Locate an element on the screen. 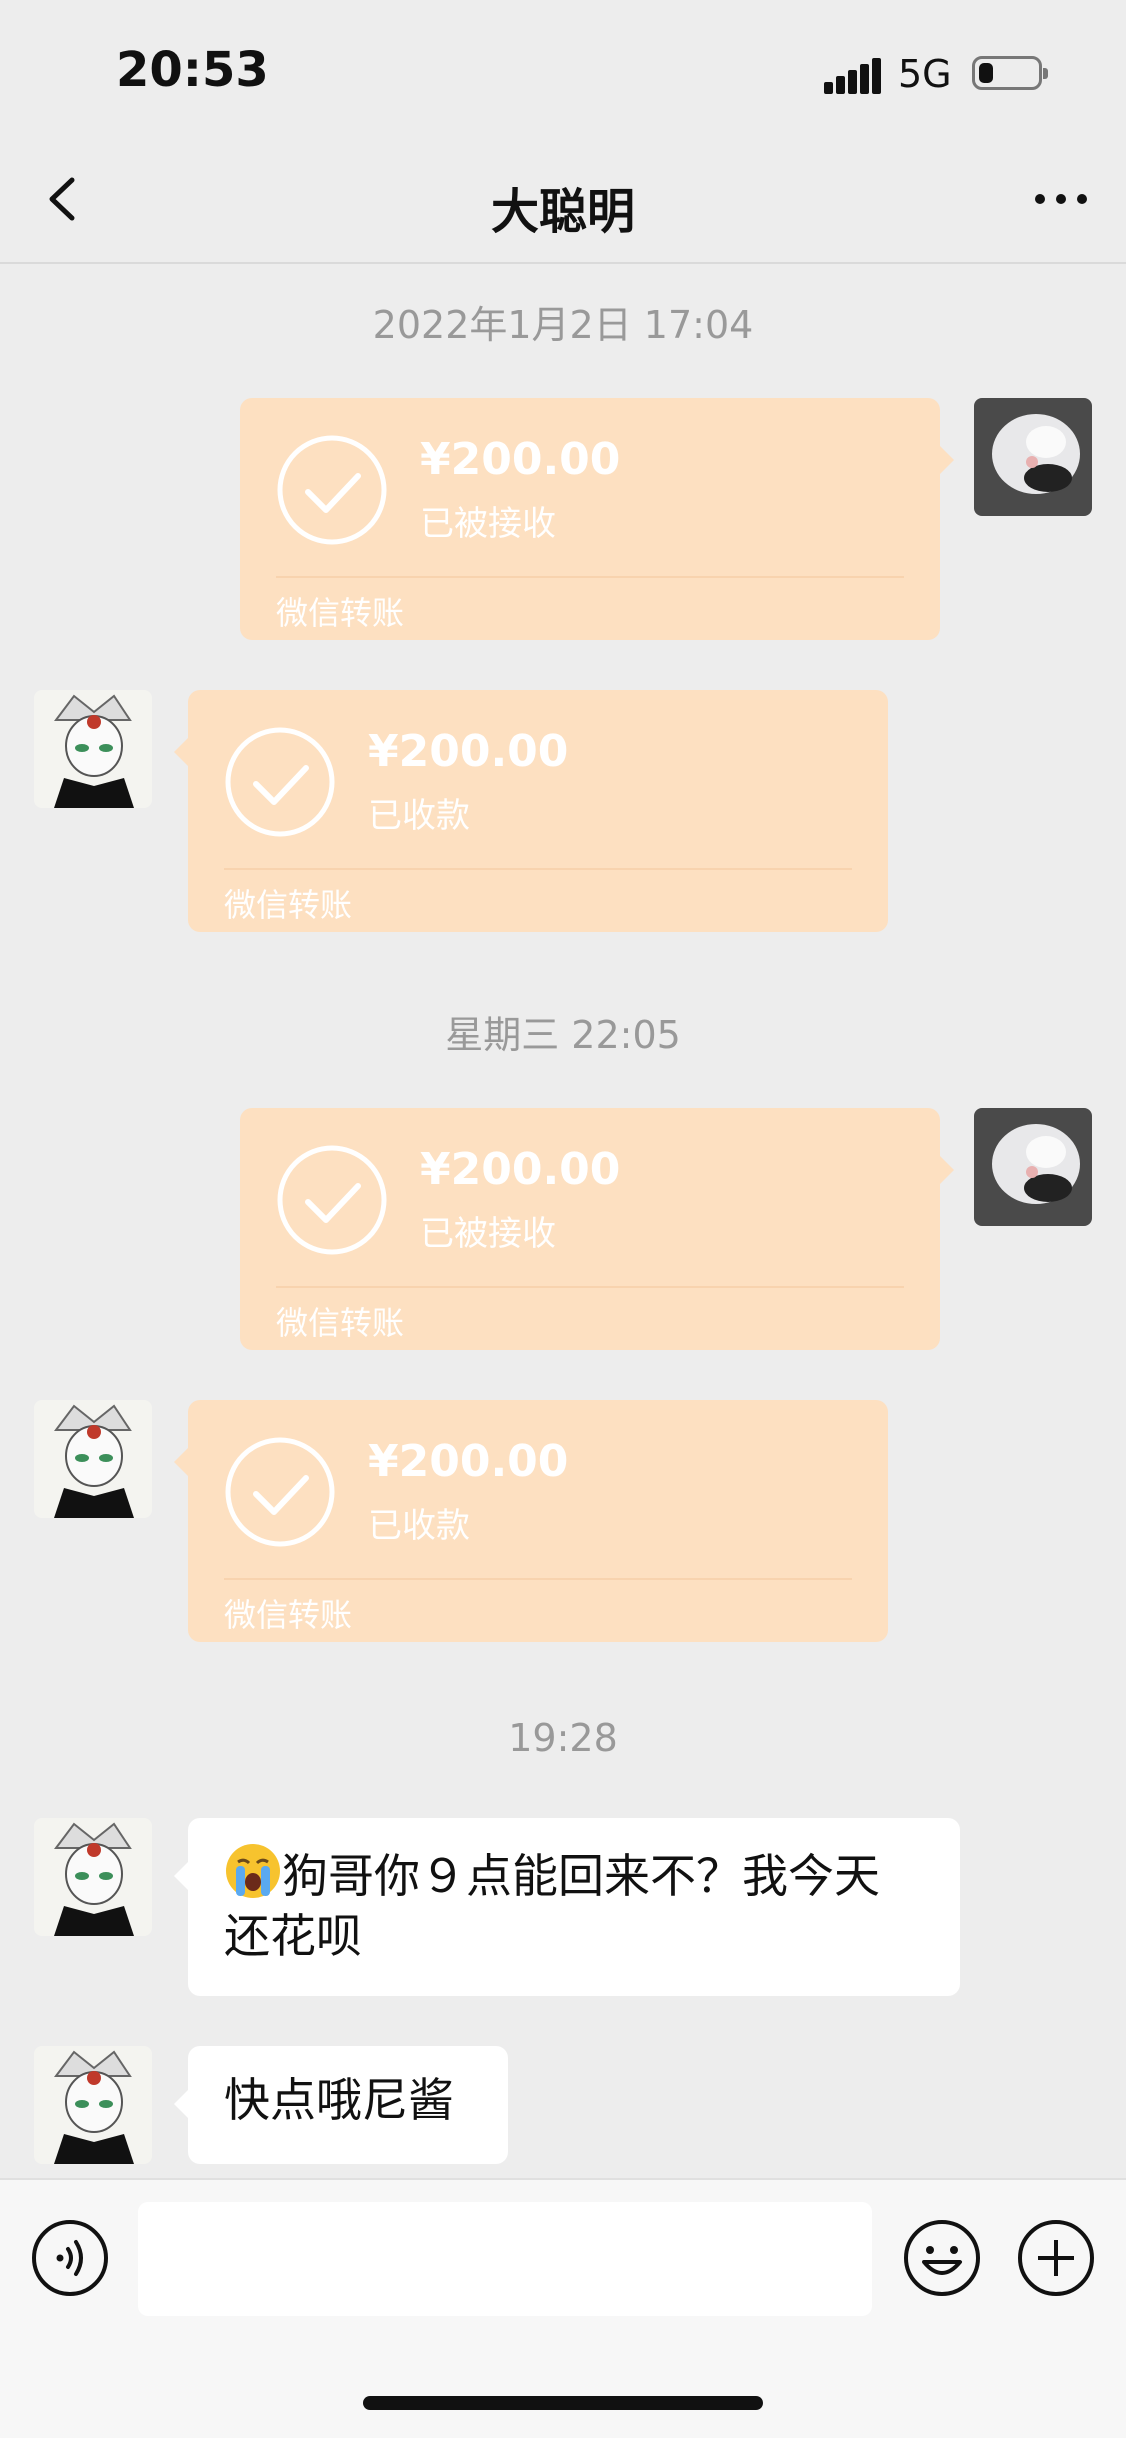  timestamp: 2022年1月2日 17:04 is located at coordinates (563, 325).